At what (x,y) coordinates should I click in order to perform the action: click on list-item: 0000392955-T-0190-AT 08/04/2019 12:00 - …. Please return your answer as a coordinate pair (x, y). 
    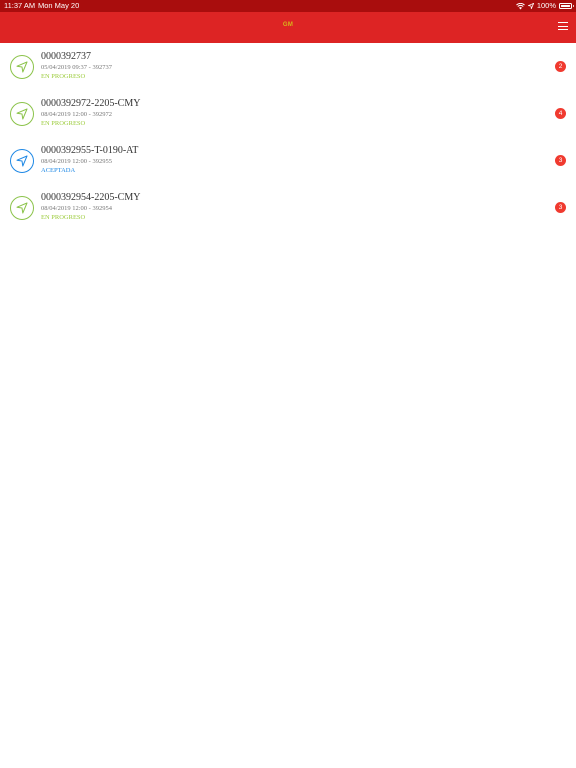
    Looking at the image, I should click on (288, 160).